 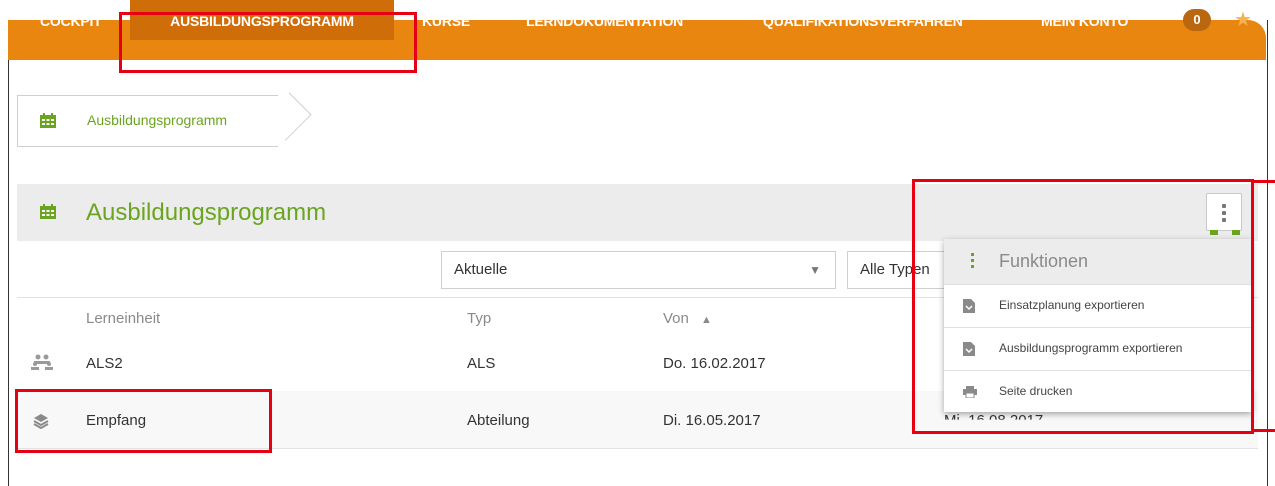 I want to click on nav-item-cockpit: COCKPIT, so click(x=71, y=20).